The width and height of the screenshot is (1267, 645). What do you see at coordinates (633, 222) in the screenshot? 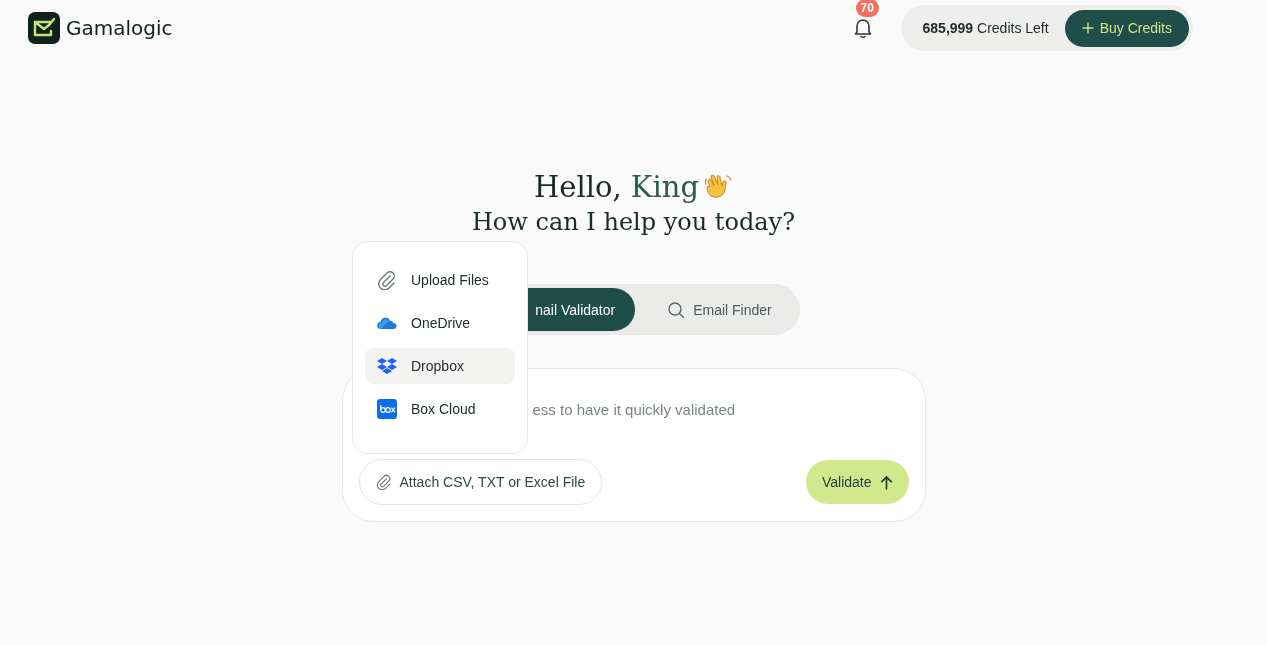
I see `subtitle: How can I help you today?` at bounding box center [633, 222].